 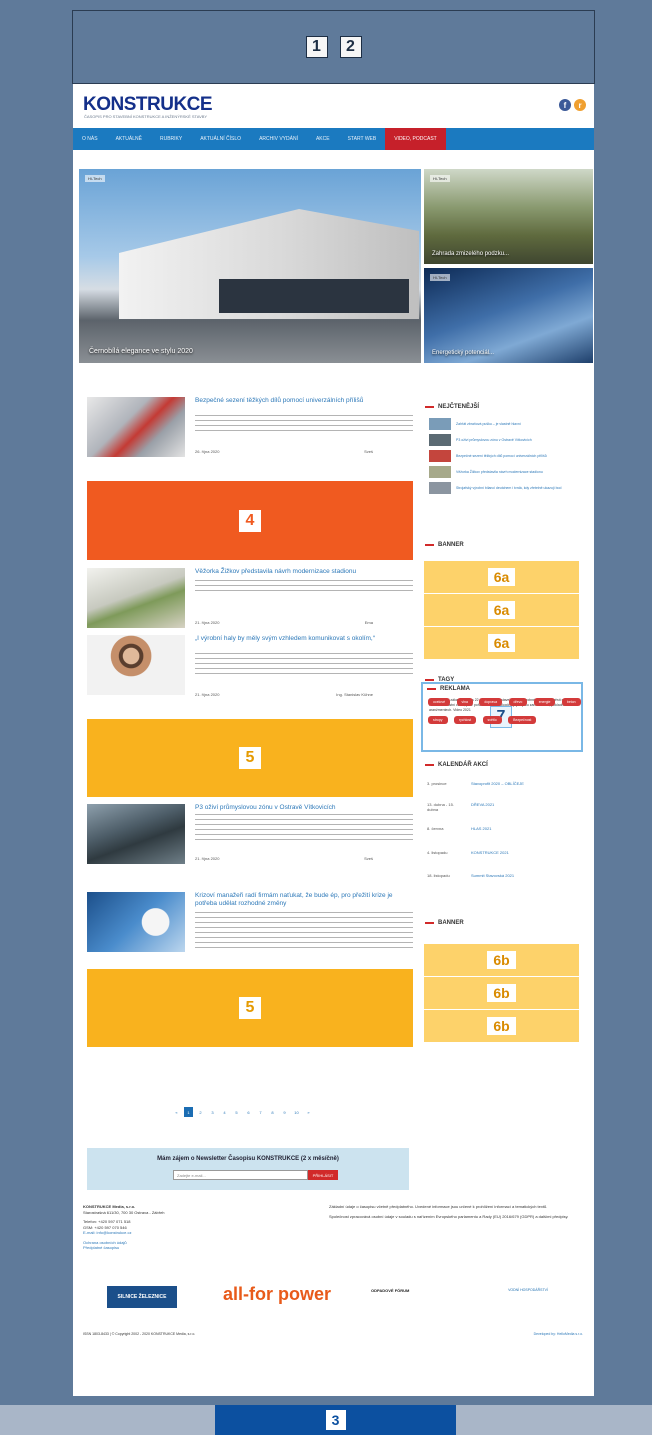 I want to click on nav-item-rubriky: RUBRIKY, so click(x=171, y=139).